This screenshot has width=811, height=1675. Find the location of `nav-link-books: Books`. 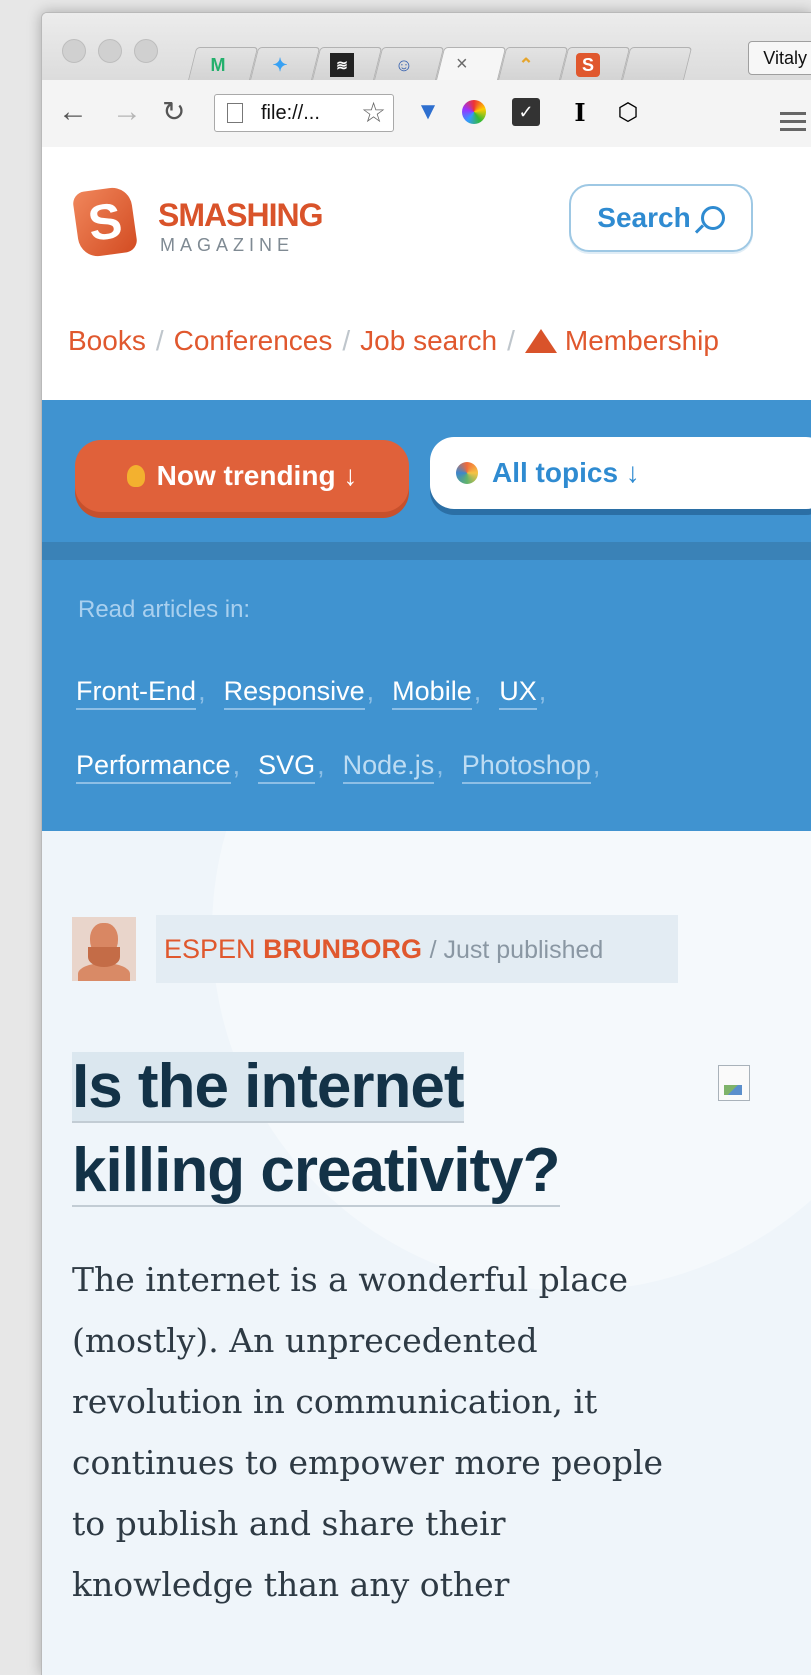

nav-link-books: Books is located at coordinates (107, 340).